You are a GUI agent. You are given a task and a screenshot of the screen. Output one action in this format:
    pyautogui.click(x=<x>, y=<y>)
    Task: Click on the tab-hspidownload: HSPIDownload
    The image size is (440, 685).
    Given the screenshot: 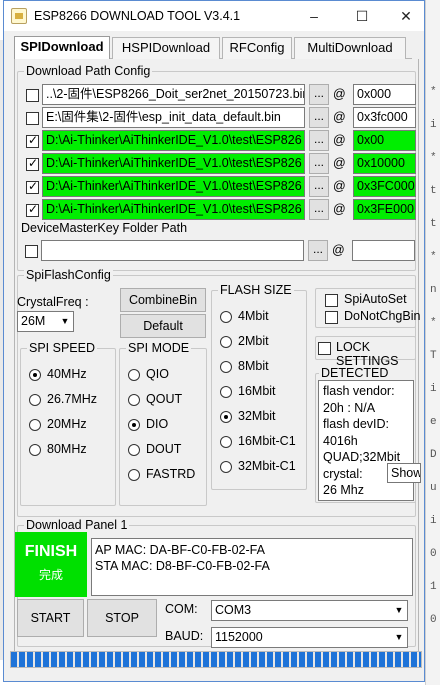 What is the action you would take?
    pyautogui.click(x=166, y=48)
    